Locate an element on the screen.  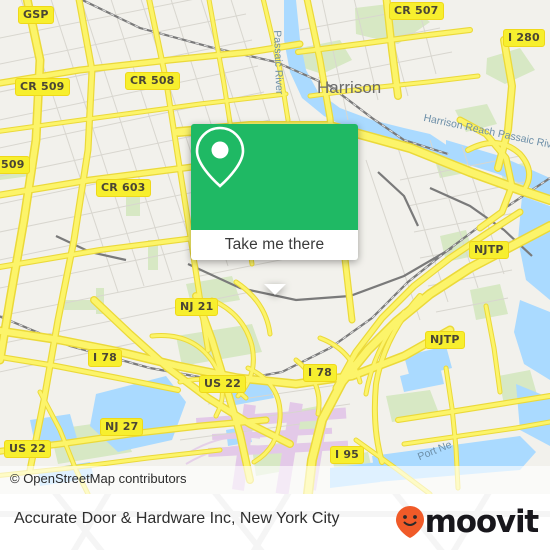
moovit-pin-icon is located at coordinates (409, 522).